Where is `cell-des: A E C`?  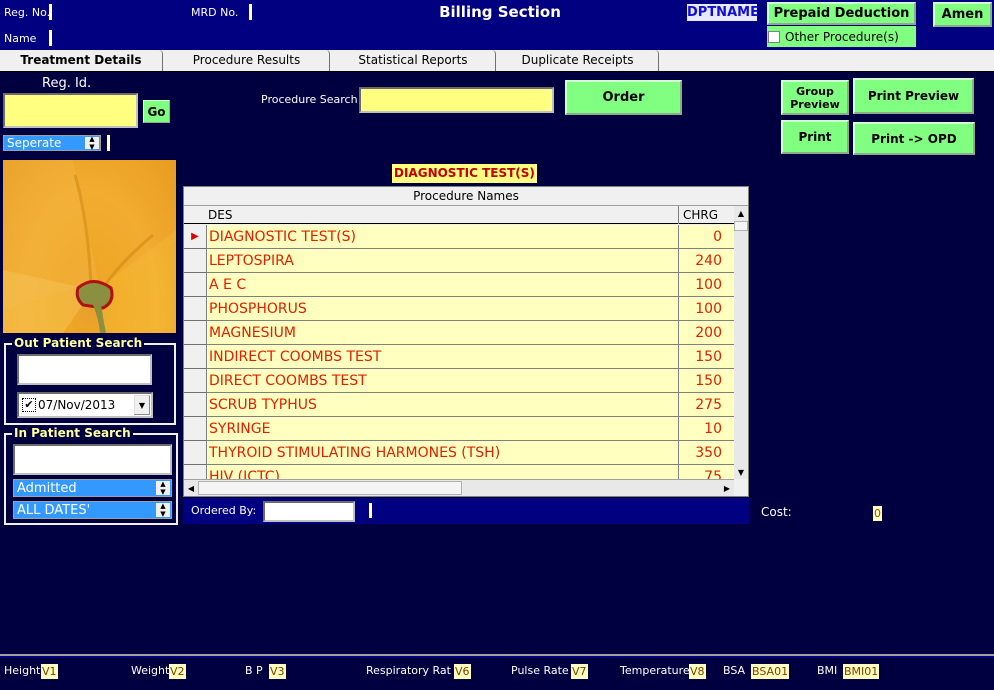 cell-des: A E C is located at coordinates (442, 285).